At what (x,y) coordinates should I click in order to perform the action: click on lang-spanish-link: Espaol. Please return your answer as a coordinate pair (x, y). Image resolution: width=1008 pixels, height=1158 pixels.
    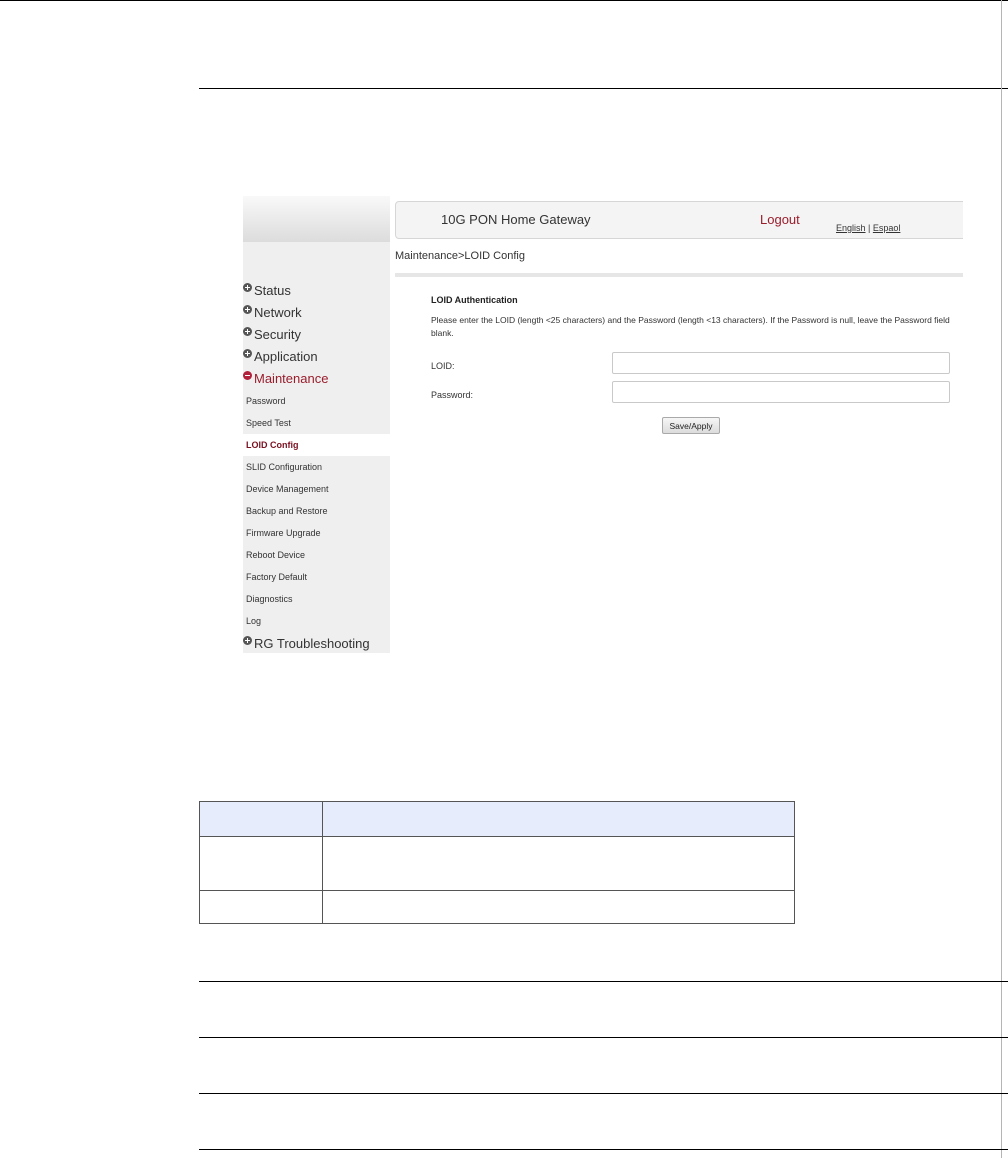
    Looking at the image, I should click on (887, 228).